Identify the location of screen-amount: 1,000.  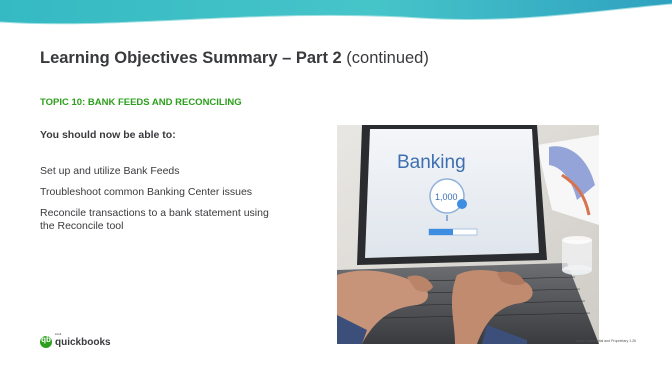
(446, 197).